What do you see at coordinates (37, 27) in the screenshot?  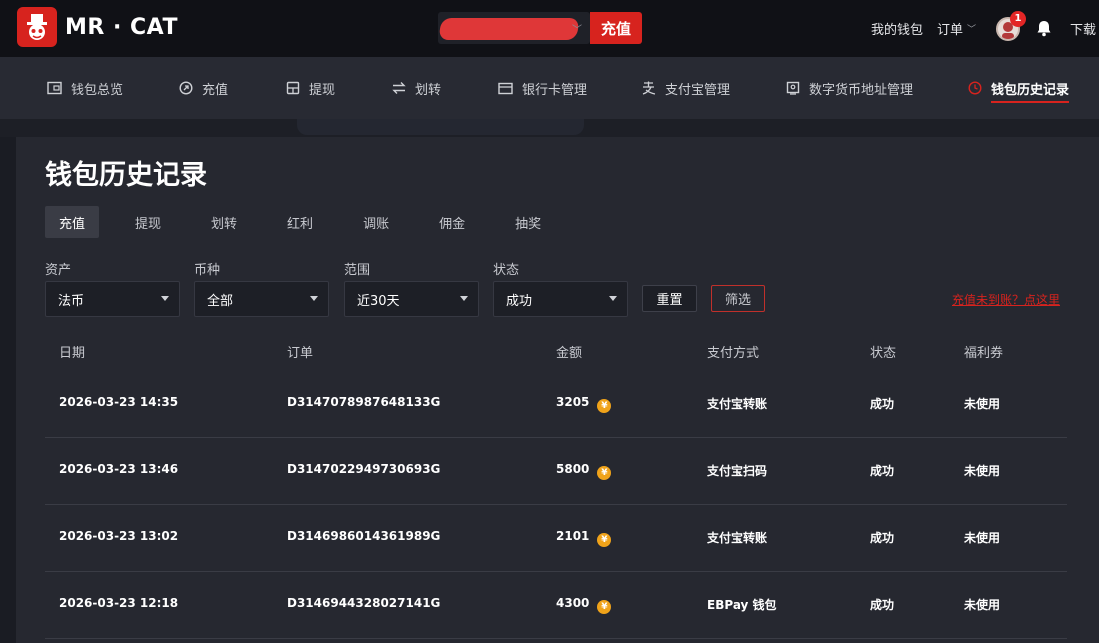 I see `cat-logo-icon` at bounding box center [37, 27].